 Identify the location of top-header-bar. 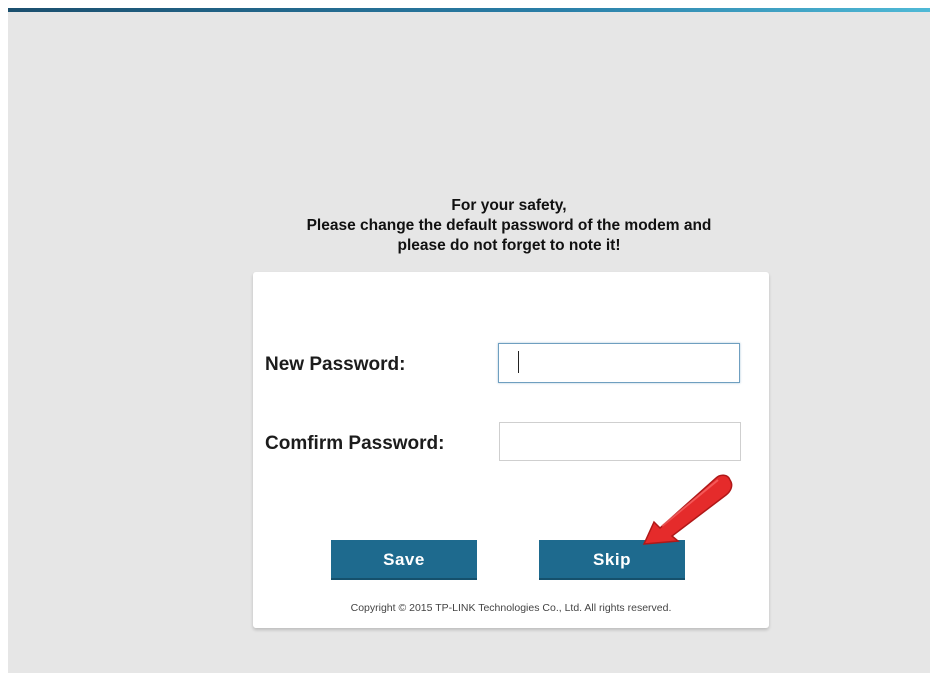
(469, 10).